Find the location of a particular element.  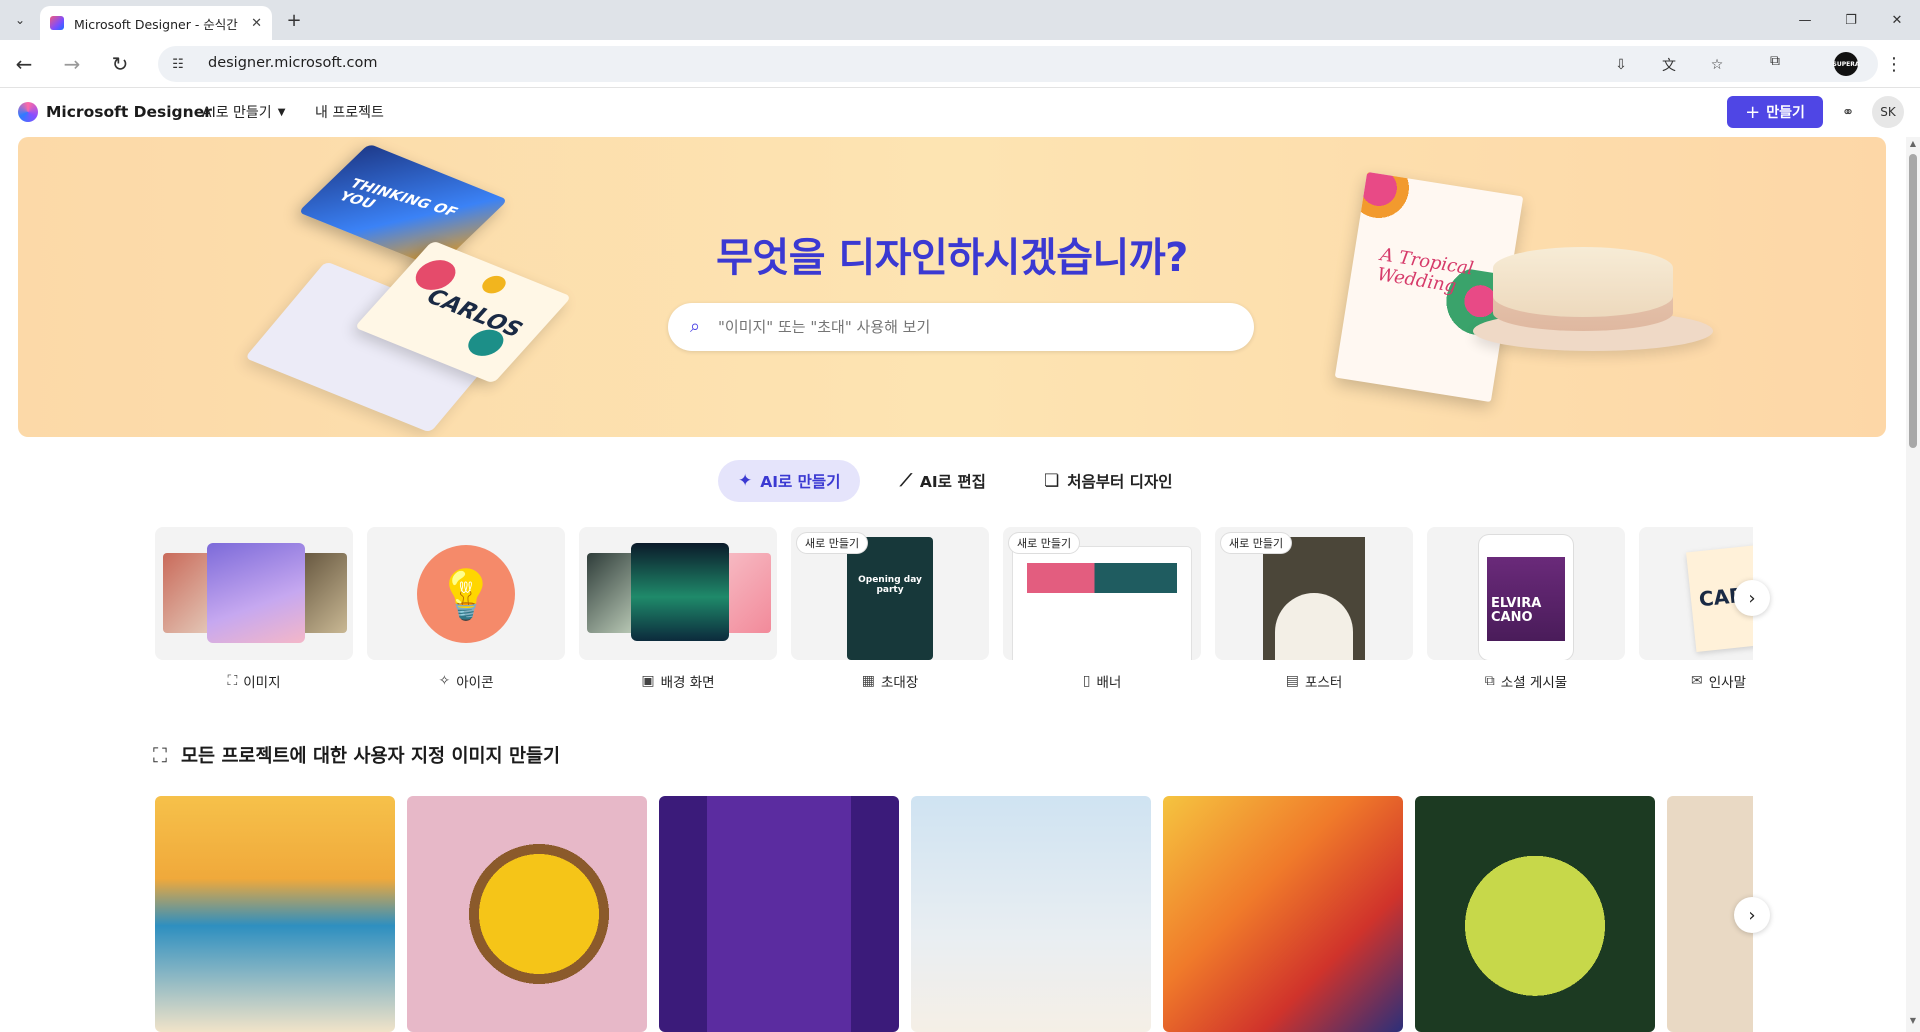

social-art-text: ELVIRA CANO is located at coordinates (1516, 610).